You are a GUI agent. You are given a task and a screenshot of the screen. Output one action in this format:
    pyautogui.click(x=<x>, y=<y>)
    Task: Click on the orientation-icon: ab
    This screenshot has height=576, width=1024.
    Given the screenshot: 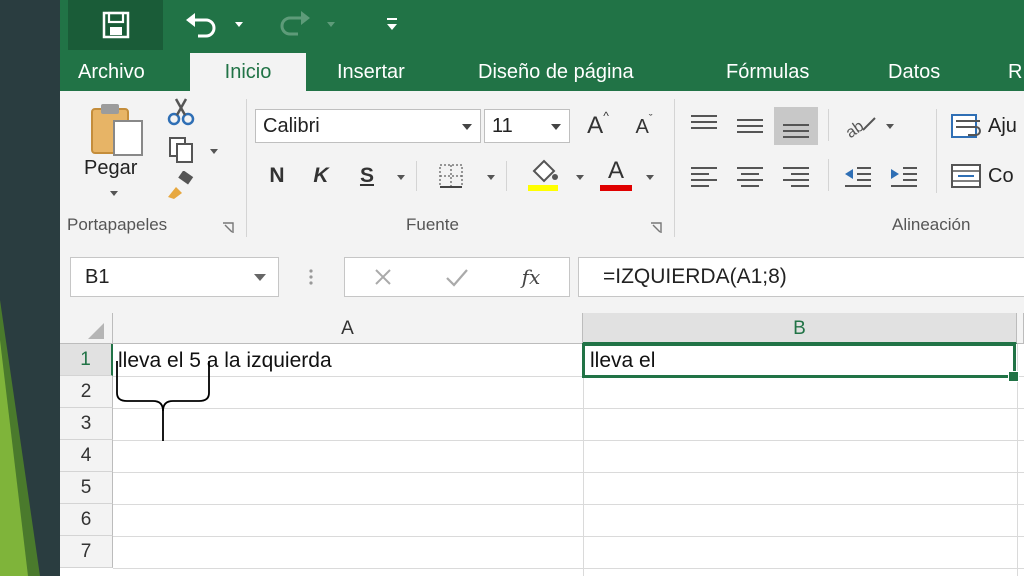 What is the action you would take?
    pyautogui.click(x=859, y=128)
    